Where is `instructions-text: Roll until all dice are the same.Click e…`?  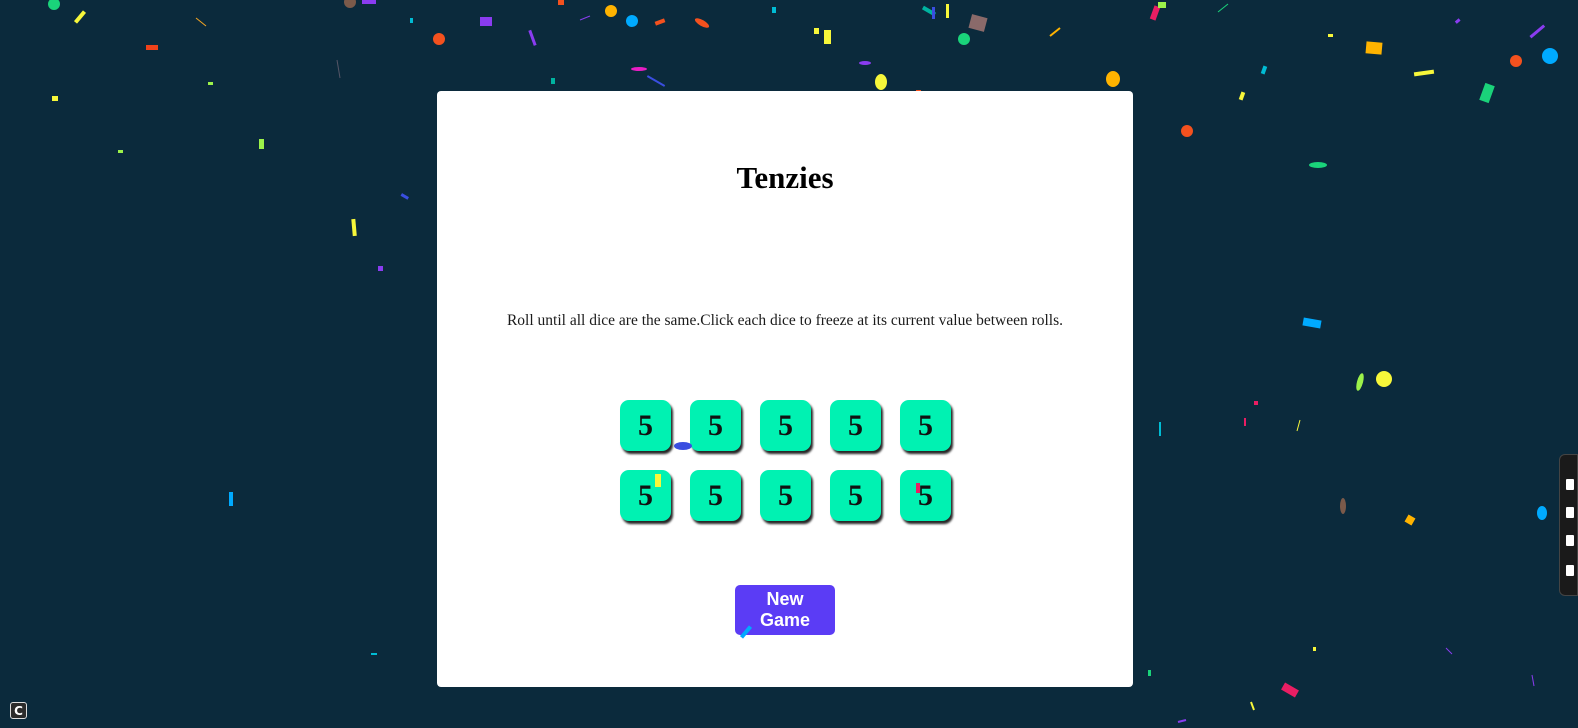
instructions-text: Roll until all dice are the same.Click e… is located at coordinates (785, 320).